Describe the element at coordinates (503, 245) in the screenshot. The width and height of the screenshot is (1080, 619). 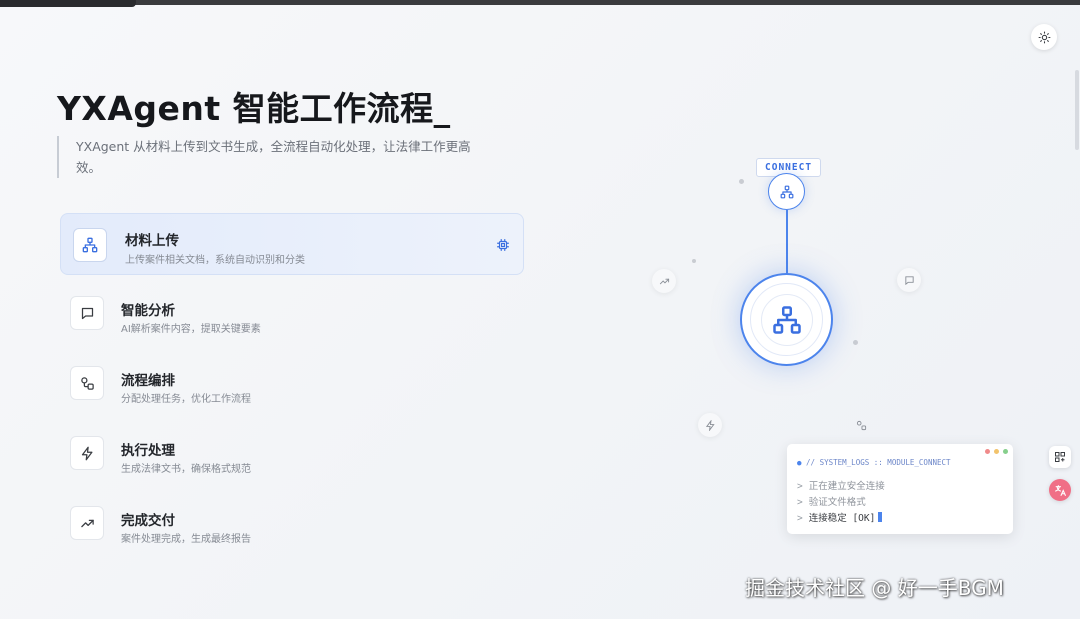
I see `chip-icon` at that location.